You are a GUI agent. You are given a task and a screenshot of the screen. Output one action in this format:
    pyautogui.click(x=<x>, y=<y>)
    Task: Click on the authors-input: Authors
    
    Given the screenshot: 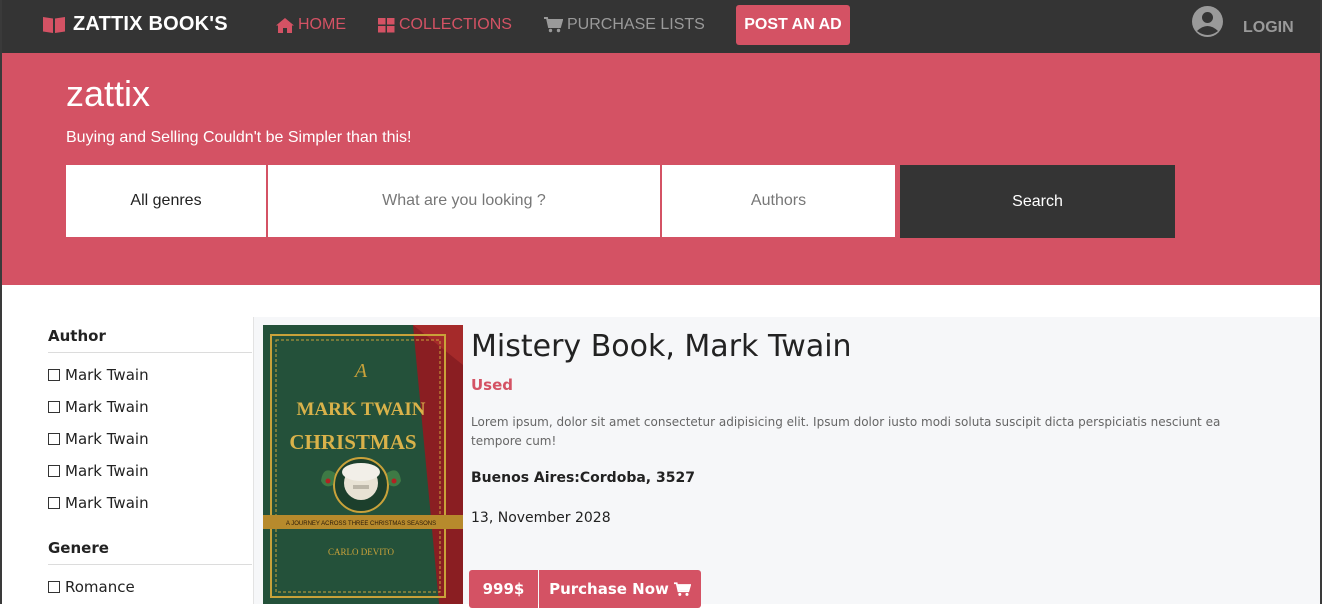 What is the action you would take?
    pyautogui.click(x=778, y=201)
    